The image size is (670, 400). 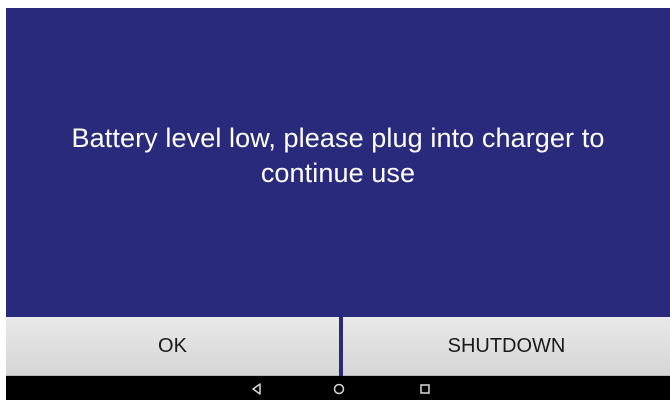 I want to click on back-icon, so click(x=257, y=389).